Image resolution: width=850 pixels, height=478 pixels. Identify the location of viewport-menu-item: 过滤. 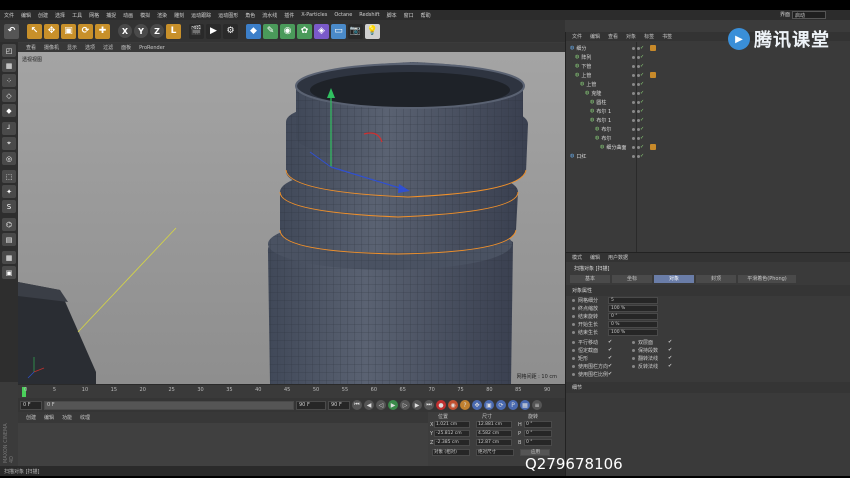
(108, 47).